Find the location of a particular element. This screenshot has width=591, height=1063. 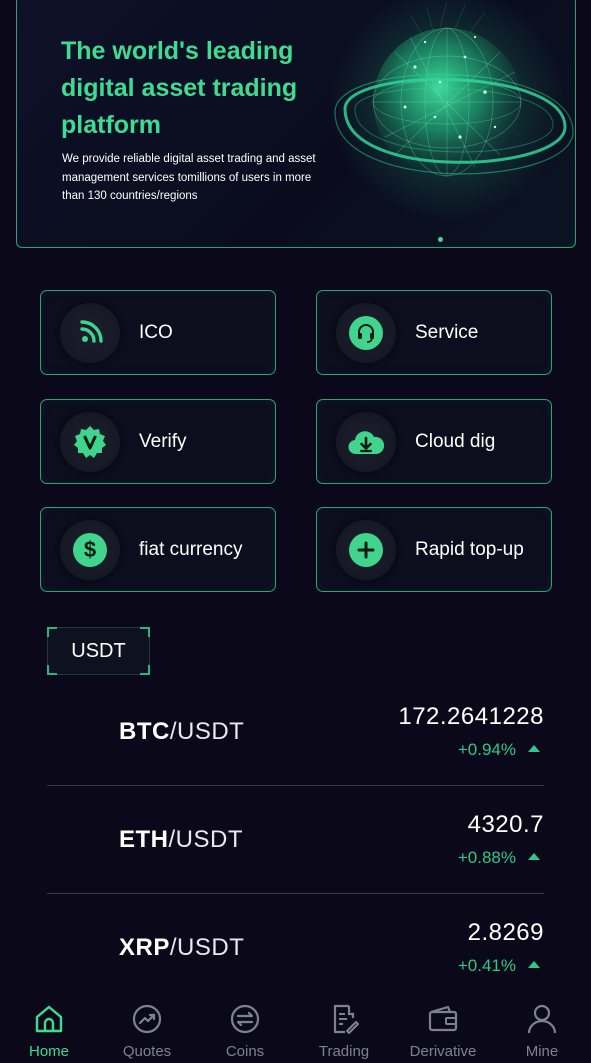

nav-quotes-label: Quotes is located at coordinates (147, 1051).